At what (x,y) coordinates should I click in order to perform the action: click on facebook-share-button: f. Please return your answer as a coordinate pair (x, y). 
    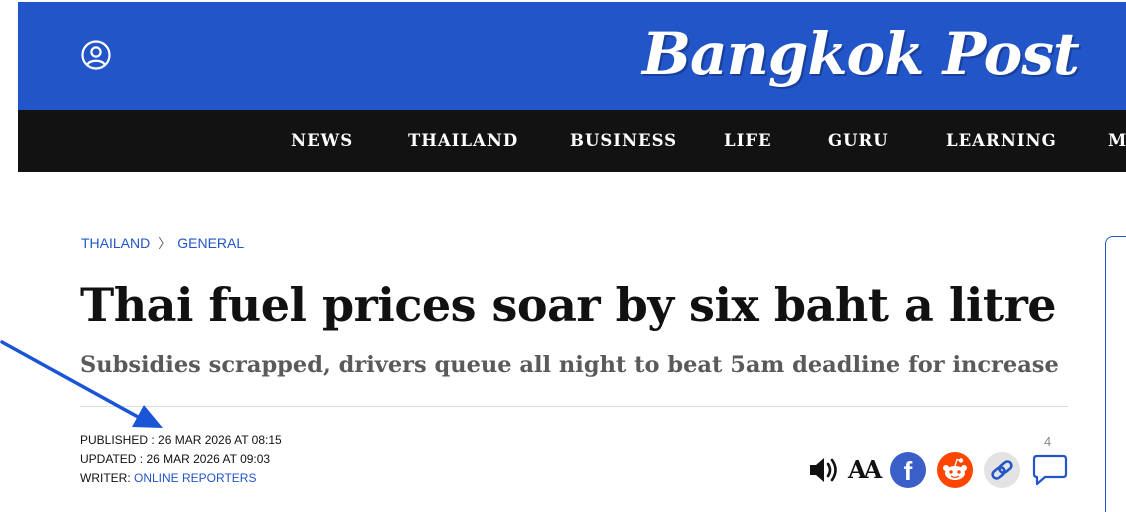
    Looking at the image, I should click on (908, 470).